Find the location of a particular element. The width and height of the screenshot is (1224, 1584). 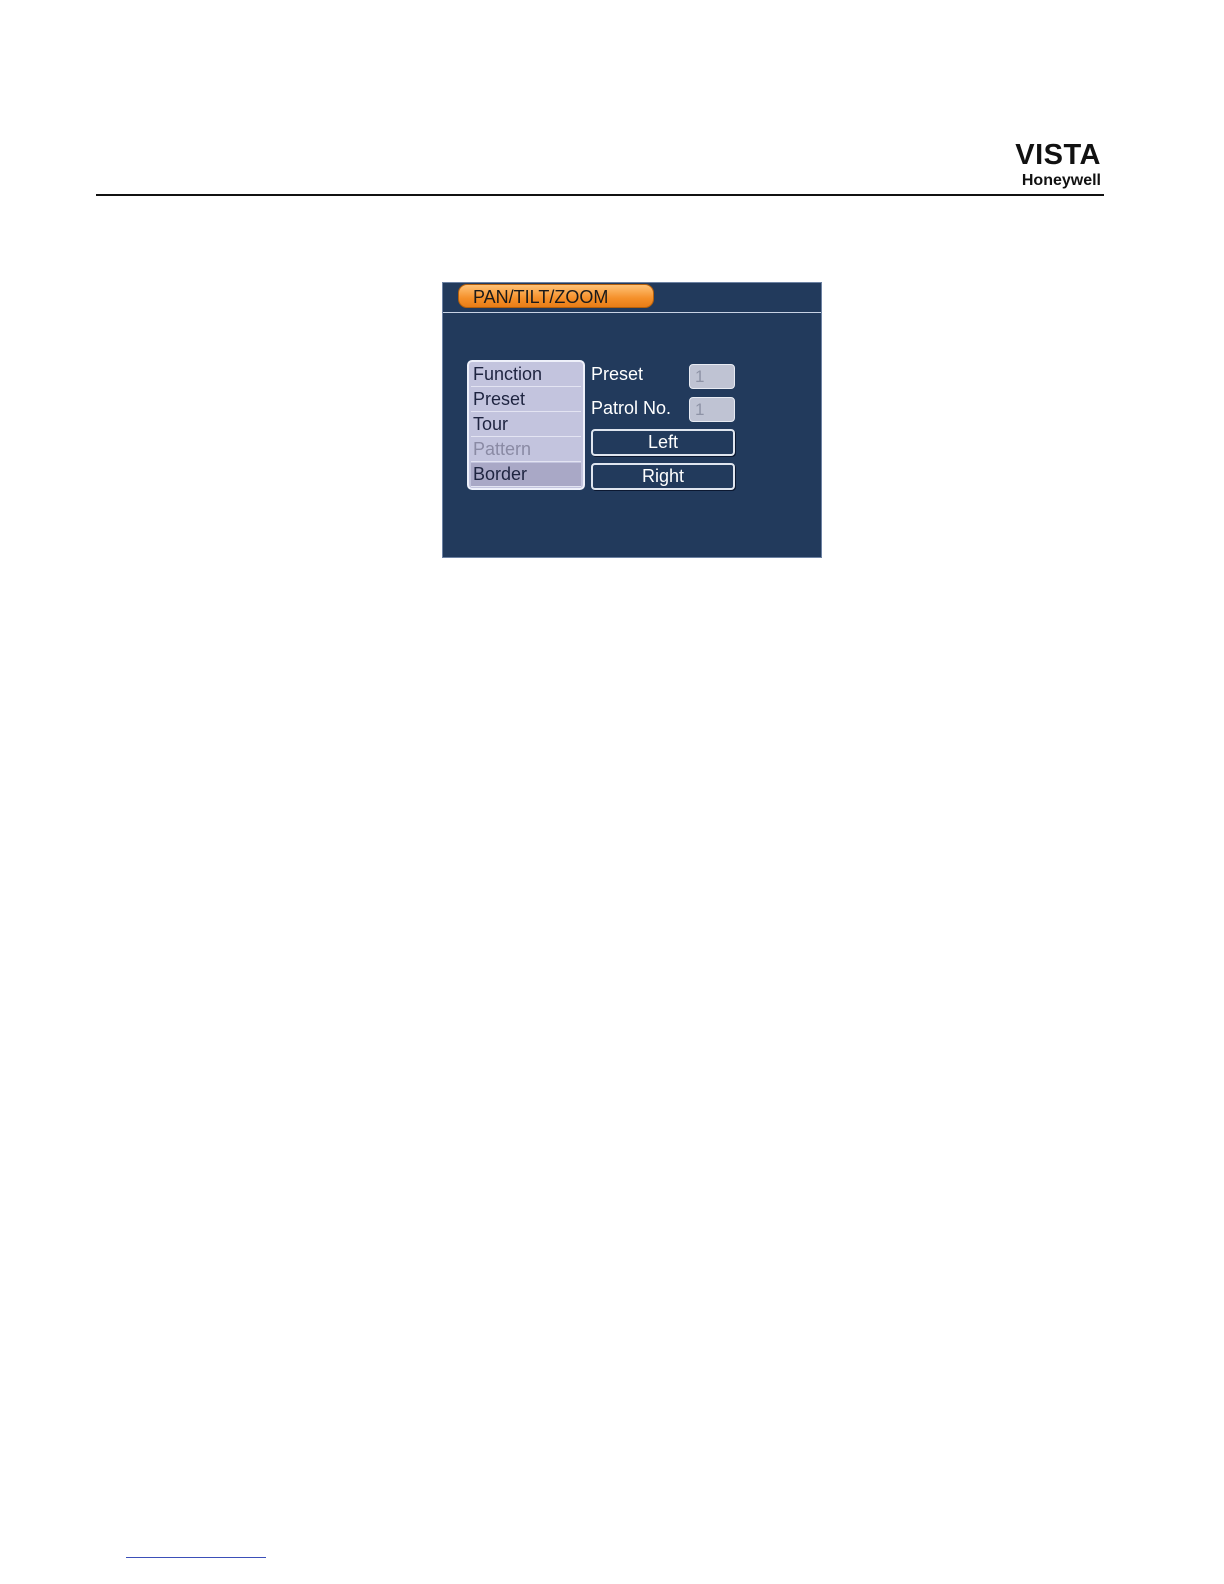

brand-vista: VISTA is located at coordinates (1058, 155).